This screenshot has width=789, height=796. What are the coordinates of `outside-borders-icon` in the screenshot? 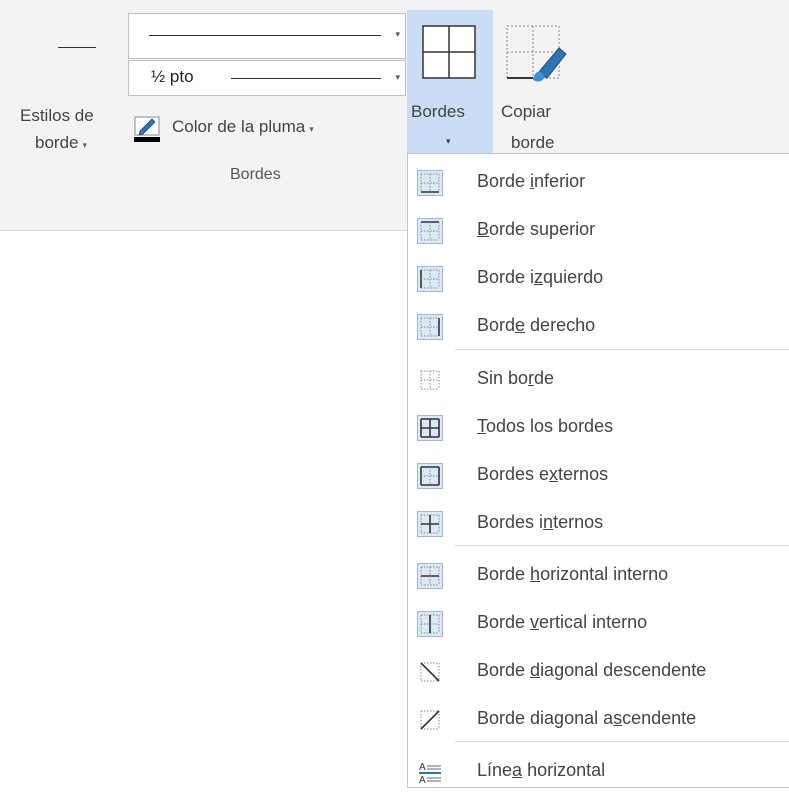 It's located at (430, 476).